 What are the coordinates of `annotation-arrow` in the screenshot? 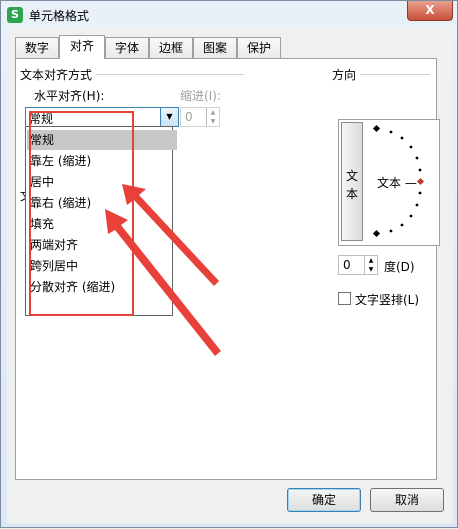 It's located at (170, 235).